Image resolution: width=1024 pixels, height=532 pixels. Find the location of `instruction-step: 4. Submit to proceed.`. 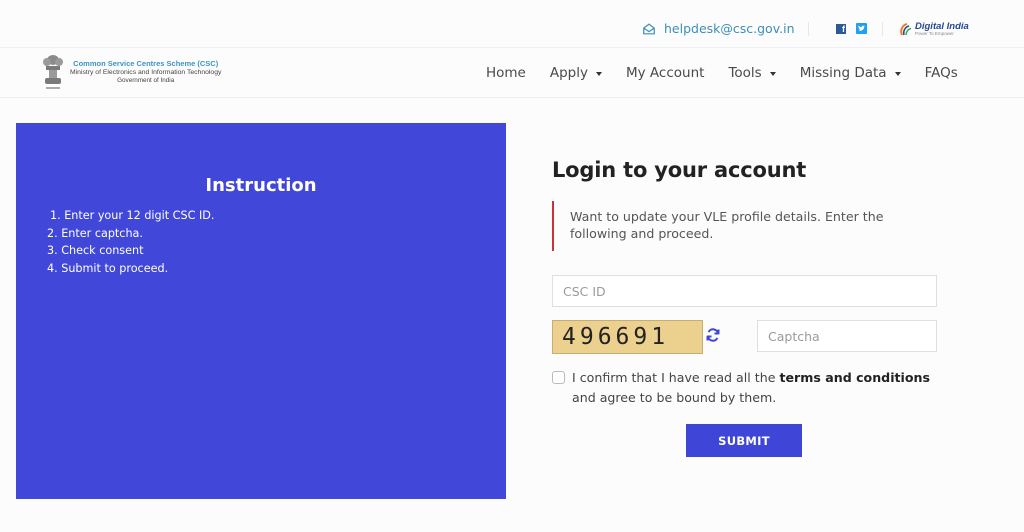

instruction-step: 4. Submit to proceed. is located at coordinates (108, 268).